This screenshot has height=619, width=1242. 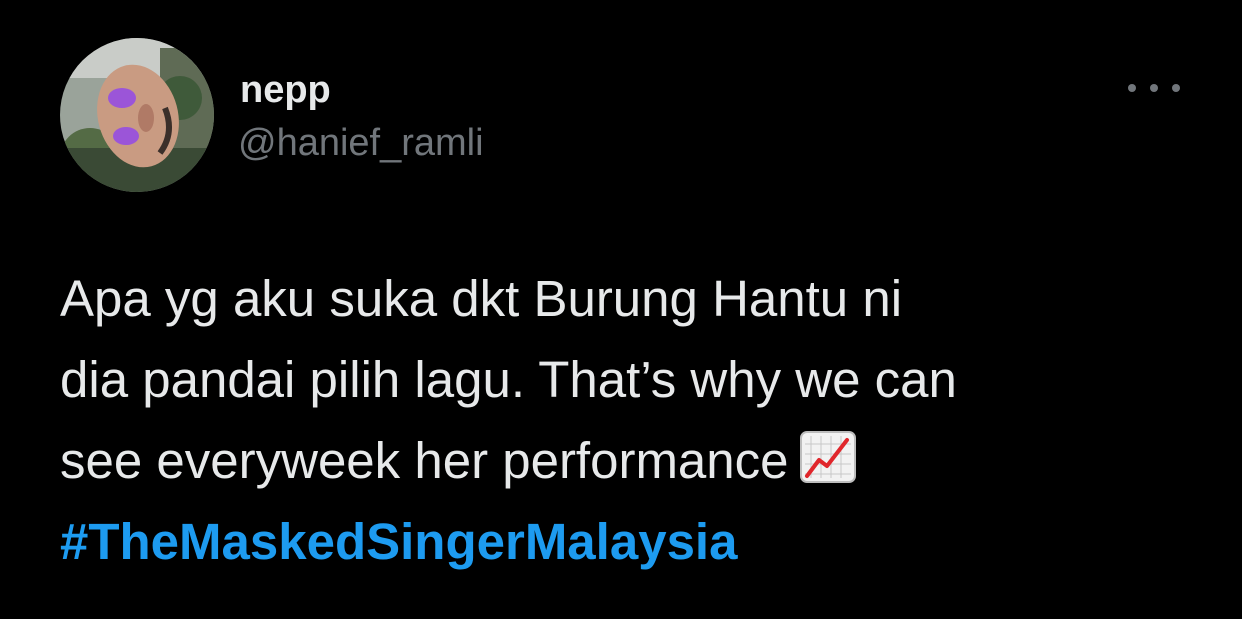 What do you see at coordinates (361, 143) in the screenshot?
I see `author-handle: @hanief_ramli` at bounding box center [361, 143].